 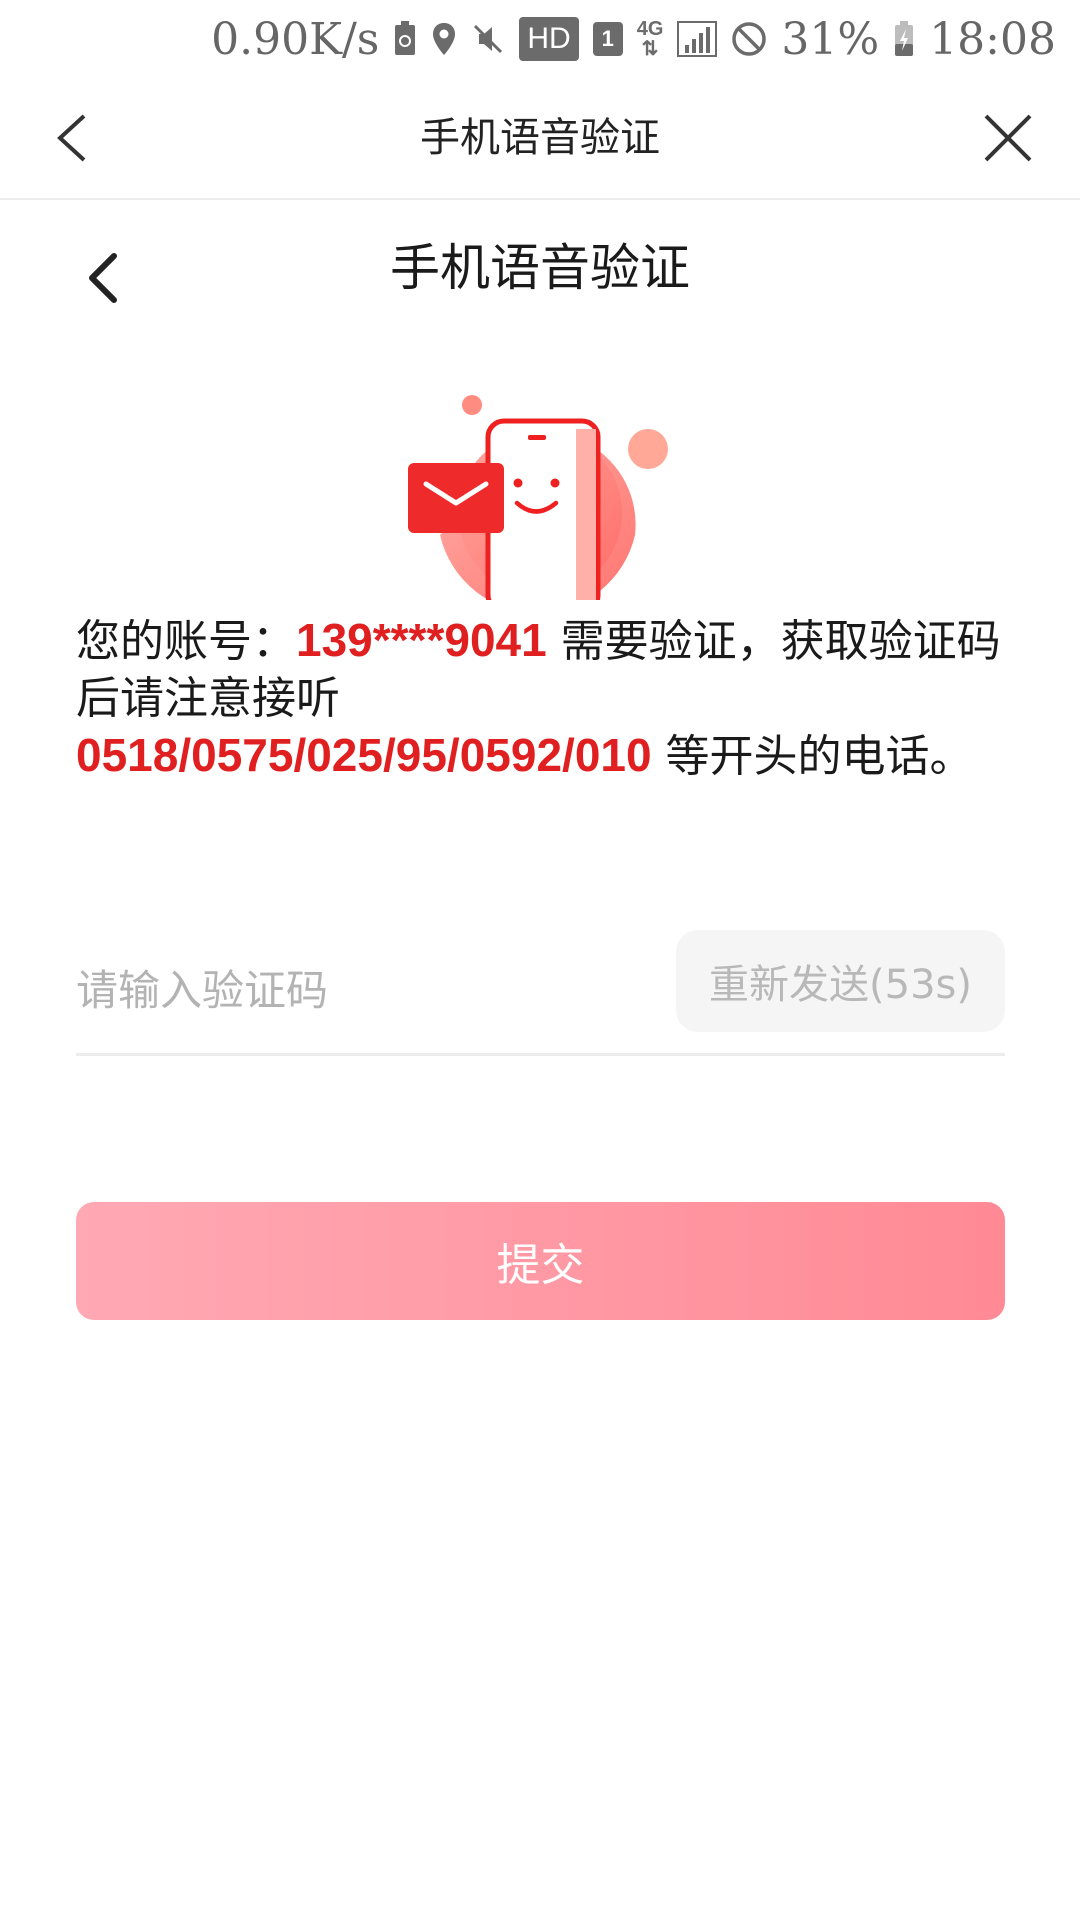 I want to click on top-nav-bar: 手机语音验证, so click(x=540, y=139).